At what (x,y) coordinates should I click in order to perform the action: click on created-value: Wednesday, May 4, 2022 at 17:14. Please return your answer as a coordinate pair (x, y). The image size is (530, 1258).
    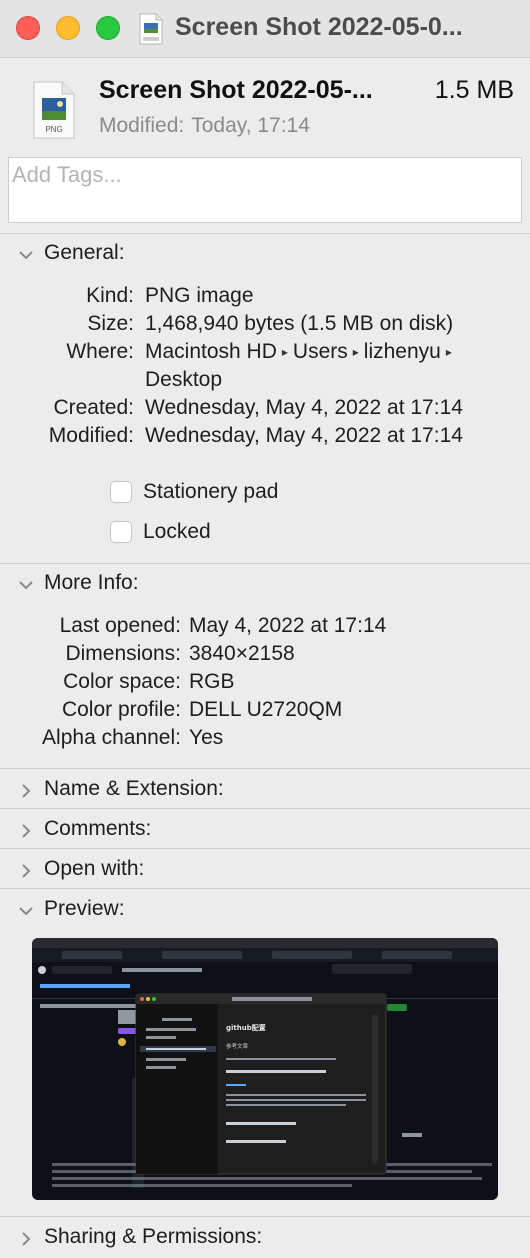
    Looking at the image, I should click on (304, 407).